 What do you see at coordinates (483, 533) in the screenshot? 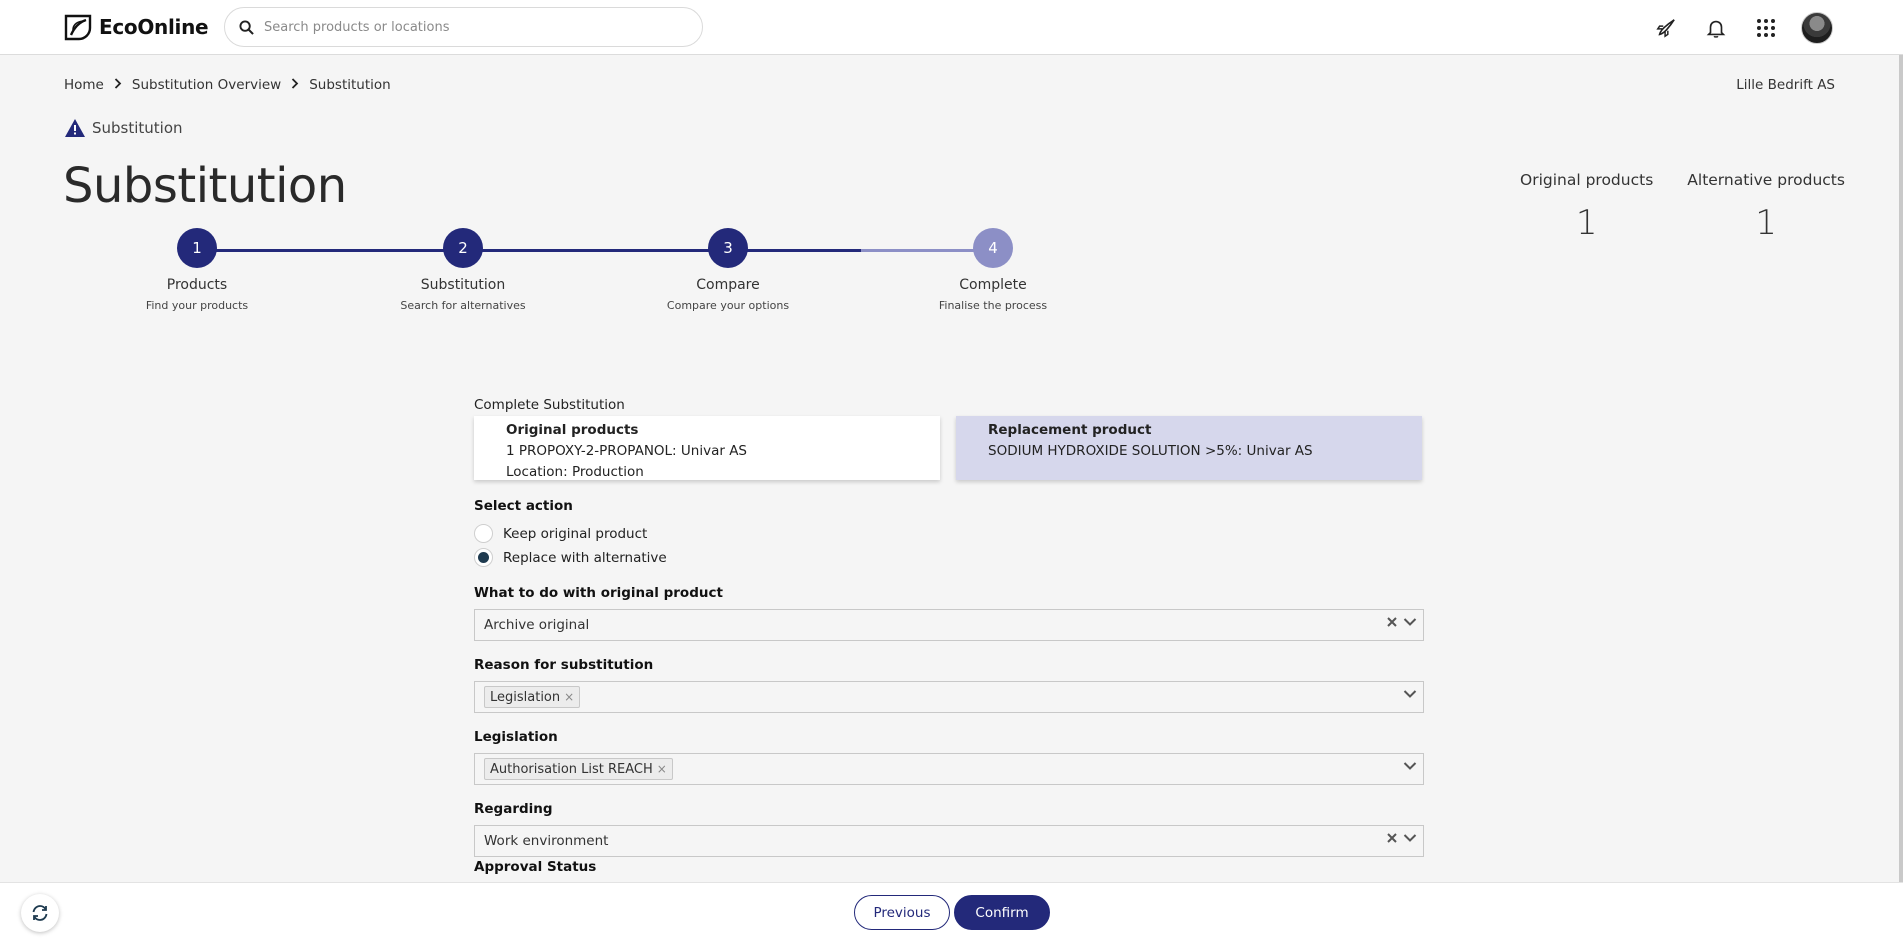
I see `keep-original-radio` at bounding box center [483, 533].